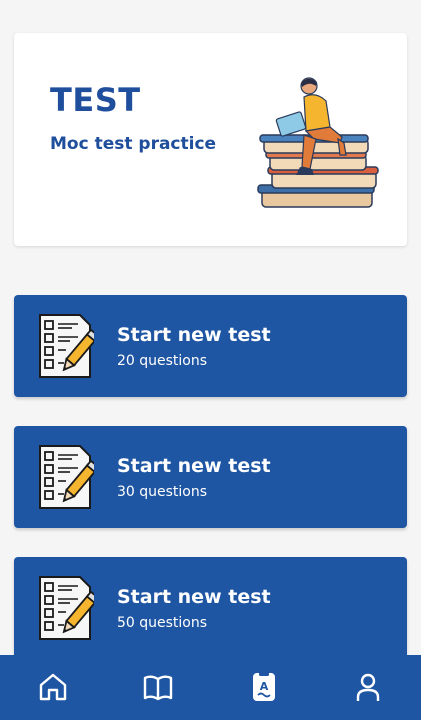 This screenshot has width=421, height=720. Describe the element at coordinates (162, 492) in the screenshot. I see `card-question-count: 30 questions` at that location.